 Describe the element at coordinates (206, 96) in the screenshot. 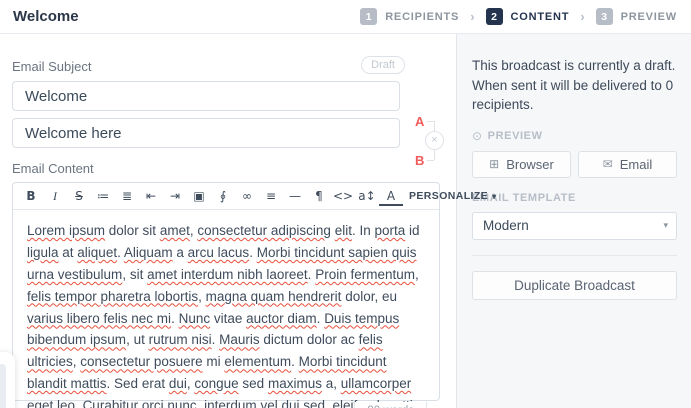

I see `subject-variant-a-input` at that location.